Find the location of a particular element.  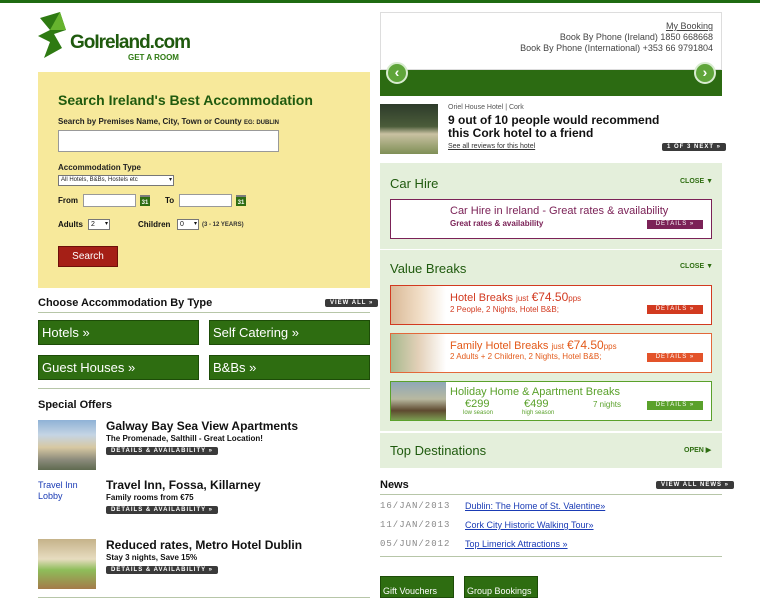

family-breaks-details-button: DETAILS » is located at coordinates (675, 357).